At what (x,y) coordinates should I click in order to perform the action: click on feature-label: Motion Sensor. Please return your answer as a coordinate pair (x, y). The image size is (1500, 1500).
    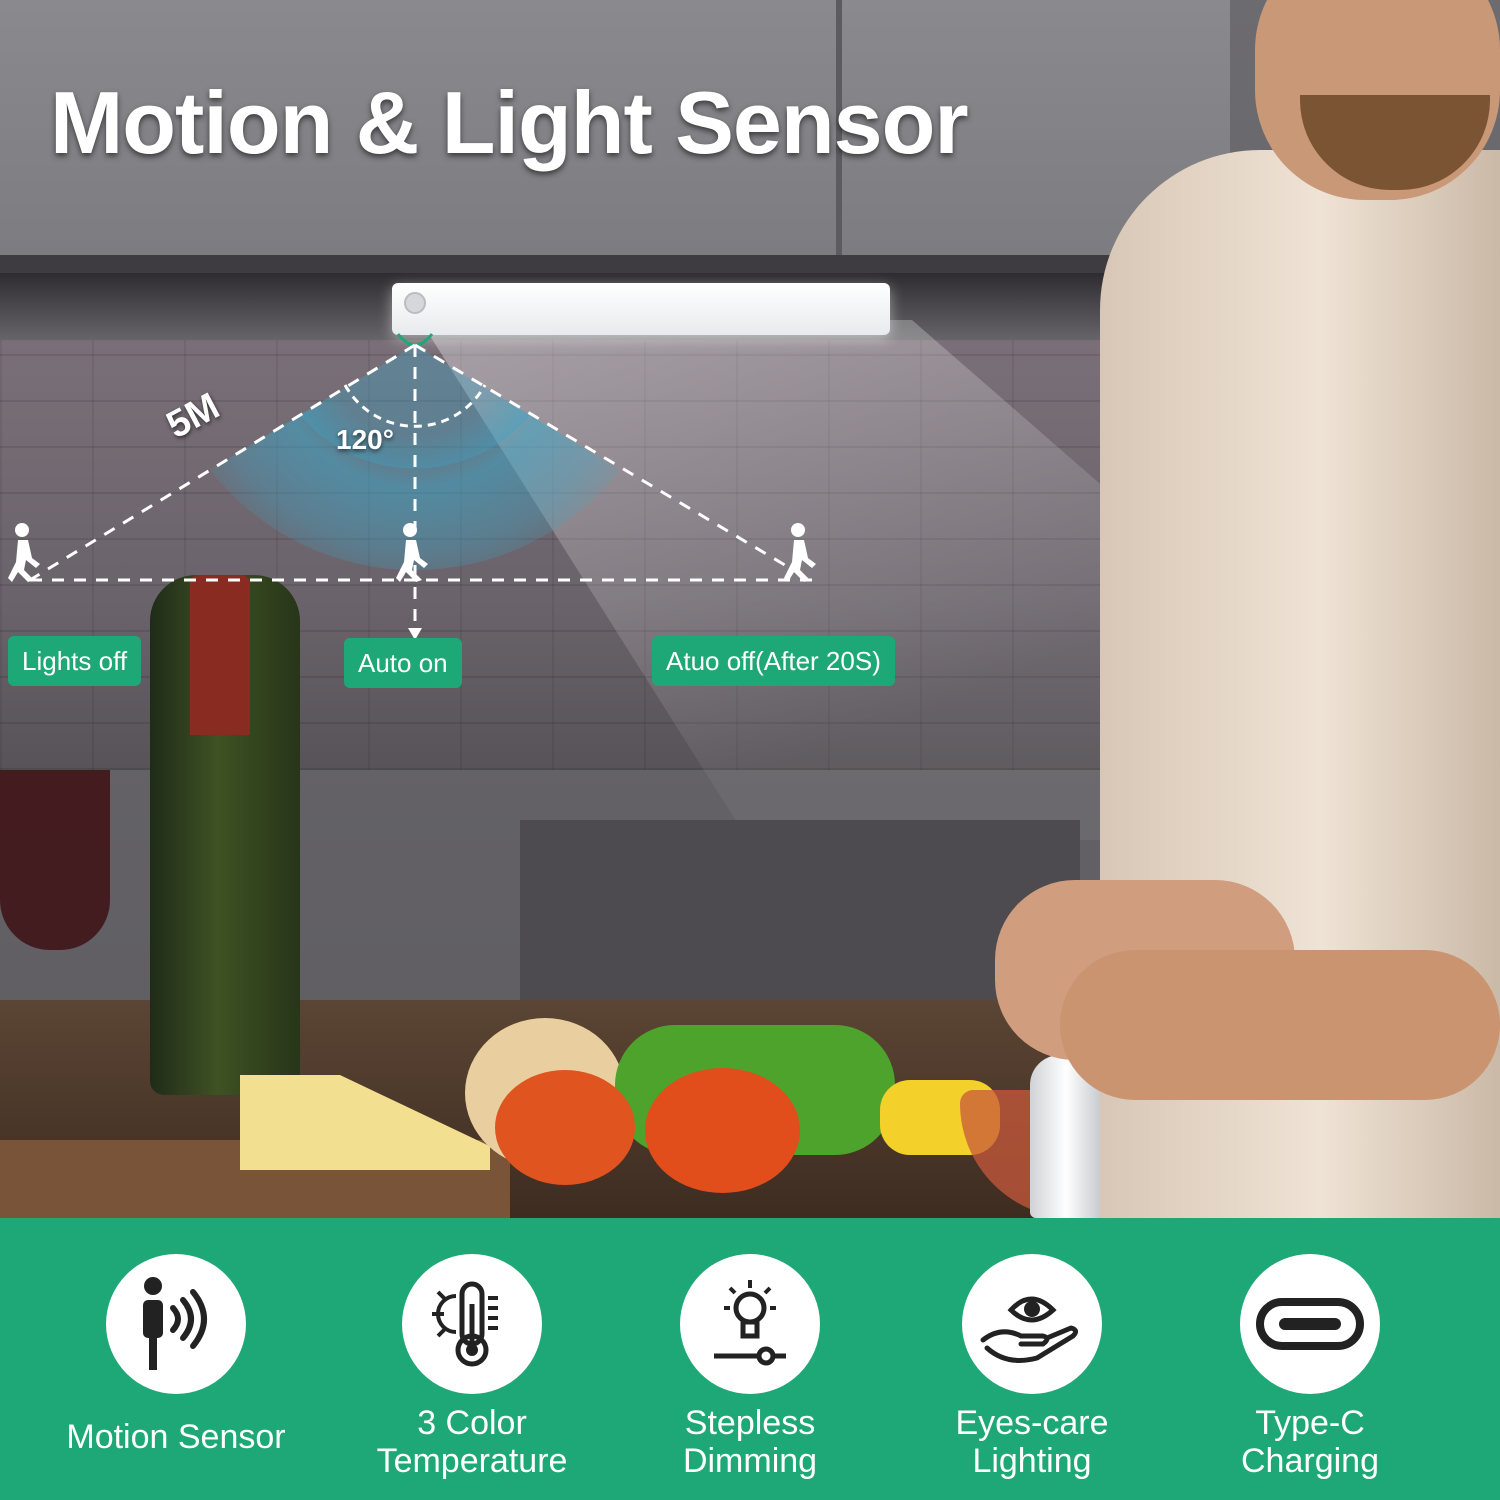
    Looking at the image, I should click on (176, 1437).